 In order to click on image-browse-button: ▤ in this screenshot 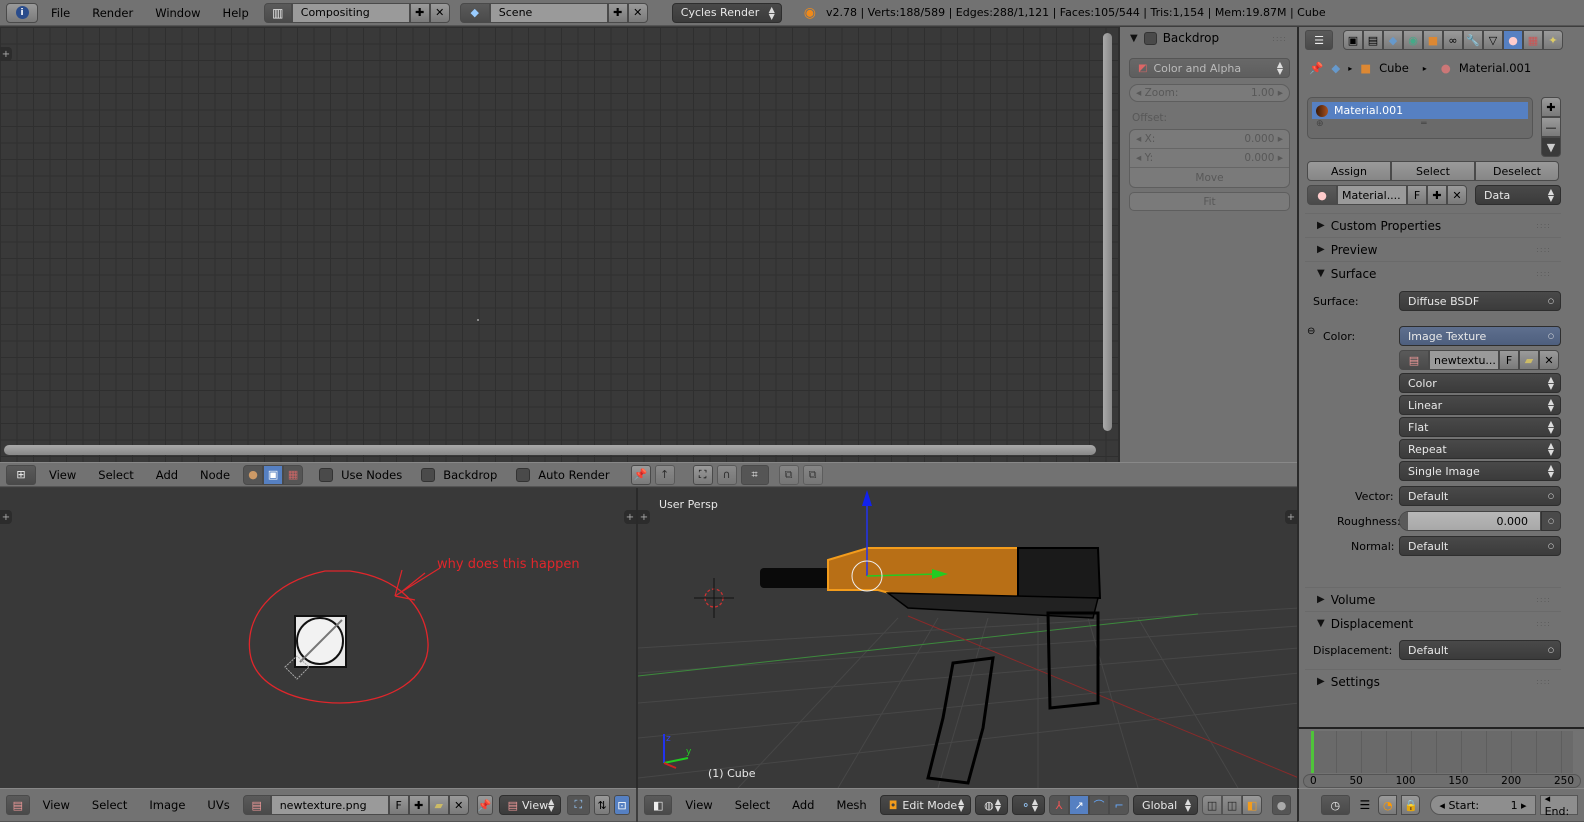, I will do `click(256, 805)`.